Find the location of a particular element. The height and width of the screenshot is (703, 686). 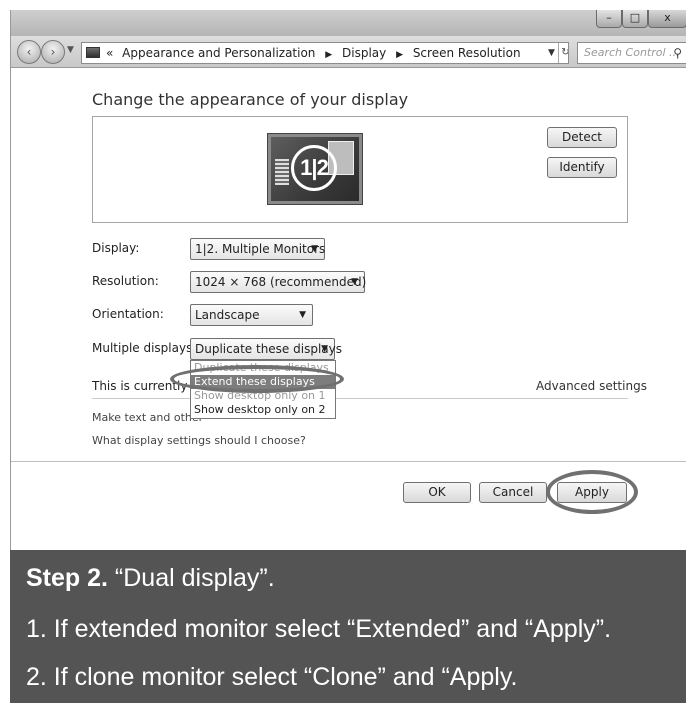

detect-button: Detect is located at coordinates (582, 137).